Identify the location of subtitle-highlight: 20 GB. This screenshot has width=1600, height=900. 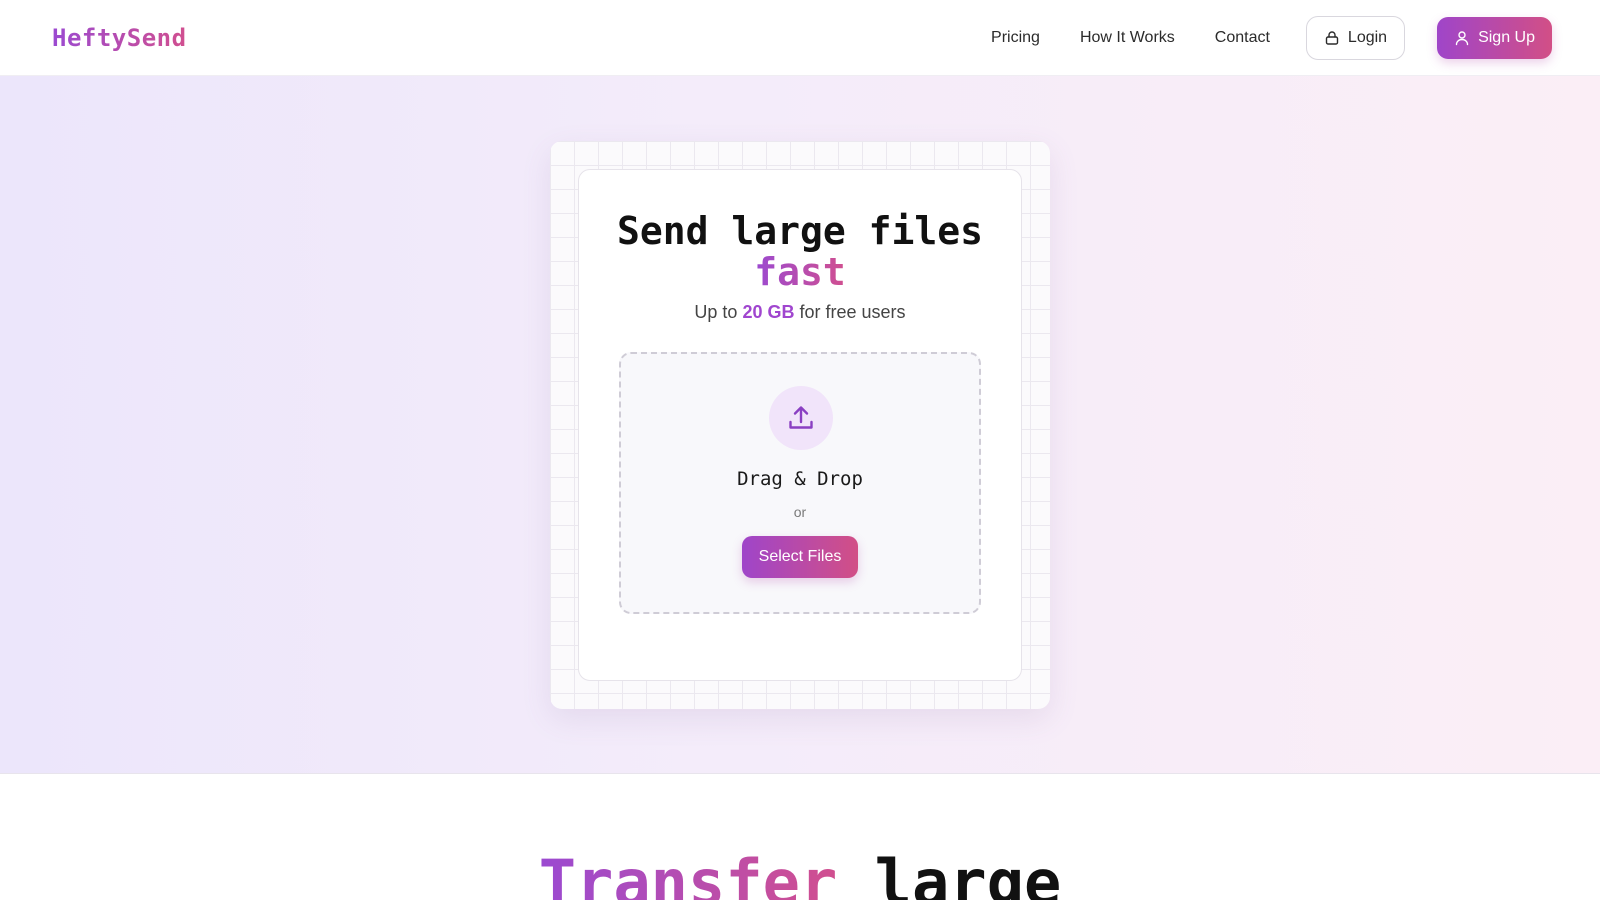
(768, 312).